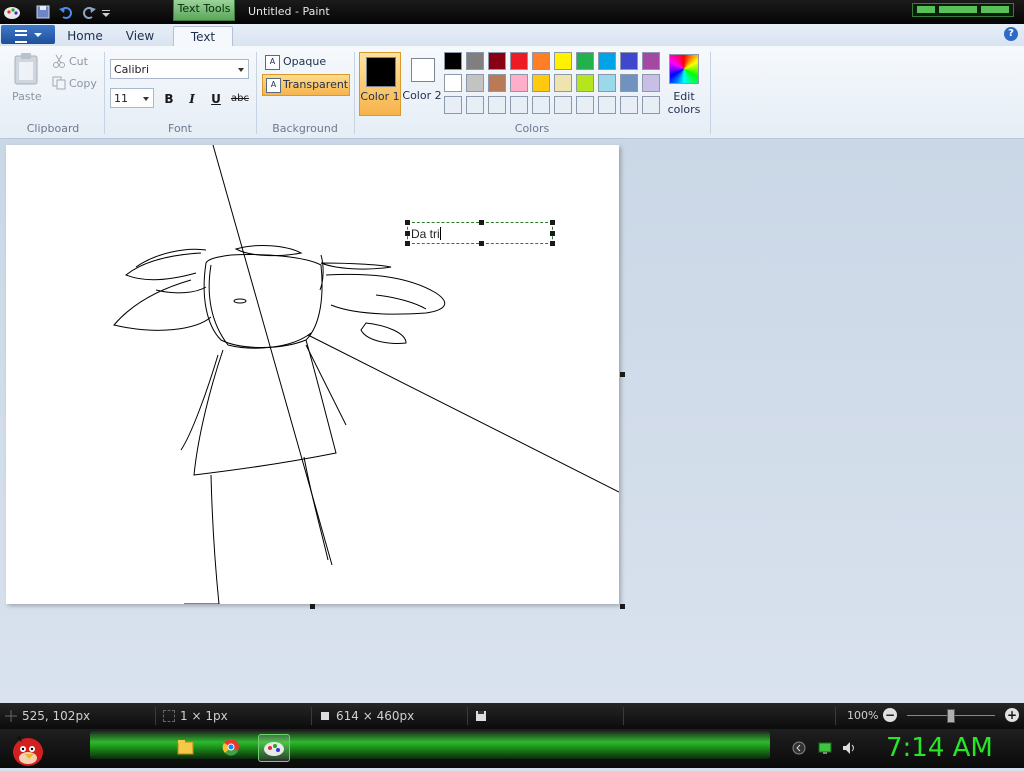 This screenshot has height=771, width=1024. I want to click on redo-icon, so click(89, 12).